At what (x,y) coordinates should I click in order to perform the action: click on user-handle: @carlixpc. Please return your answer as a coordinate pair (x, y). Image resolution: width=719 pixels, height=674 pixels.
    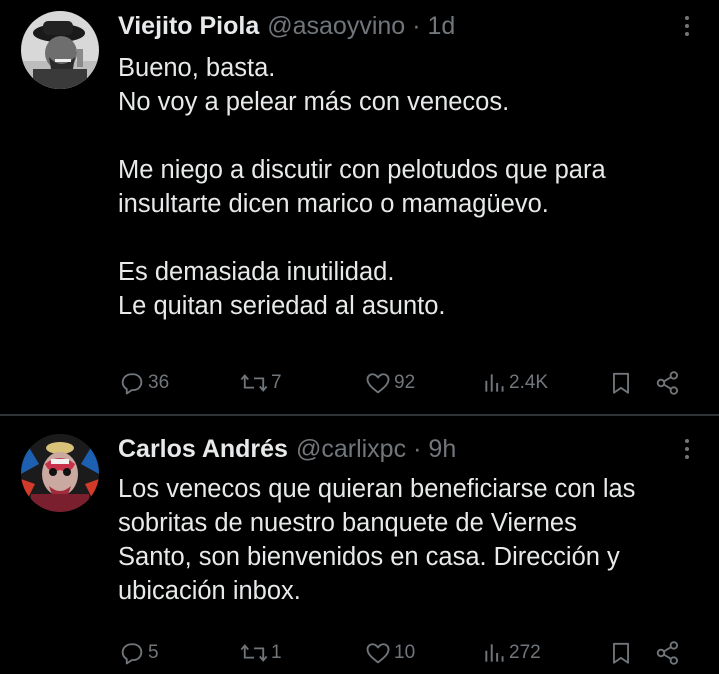
    Looking at the image, I should click on (351, 449).